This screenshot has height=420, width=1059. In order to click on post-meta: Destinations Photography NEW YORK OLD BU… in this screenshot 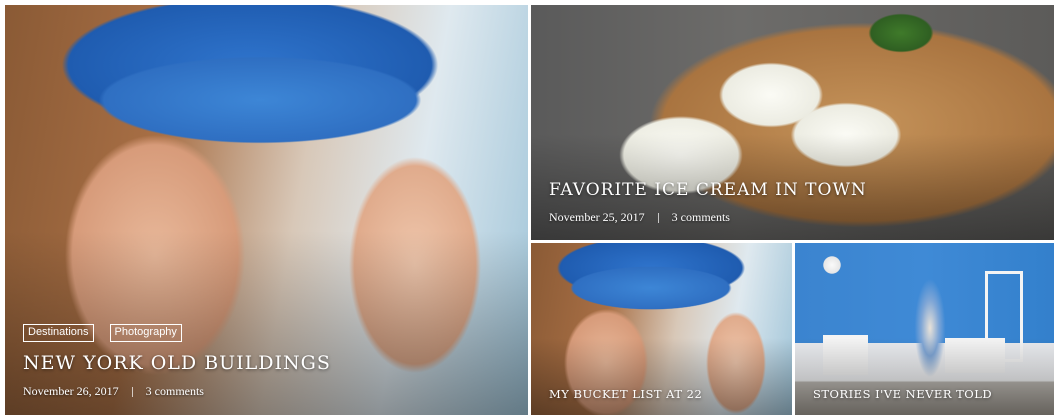, I will do `click(177, 361)`.